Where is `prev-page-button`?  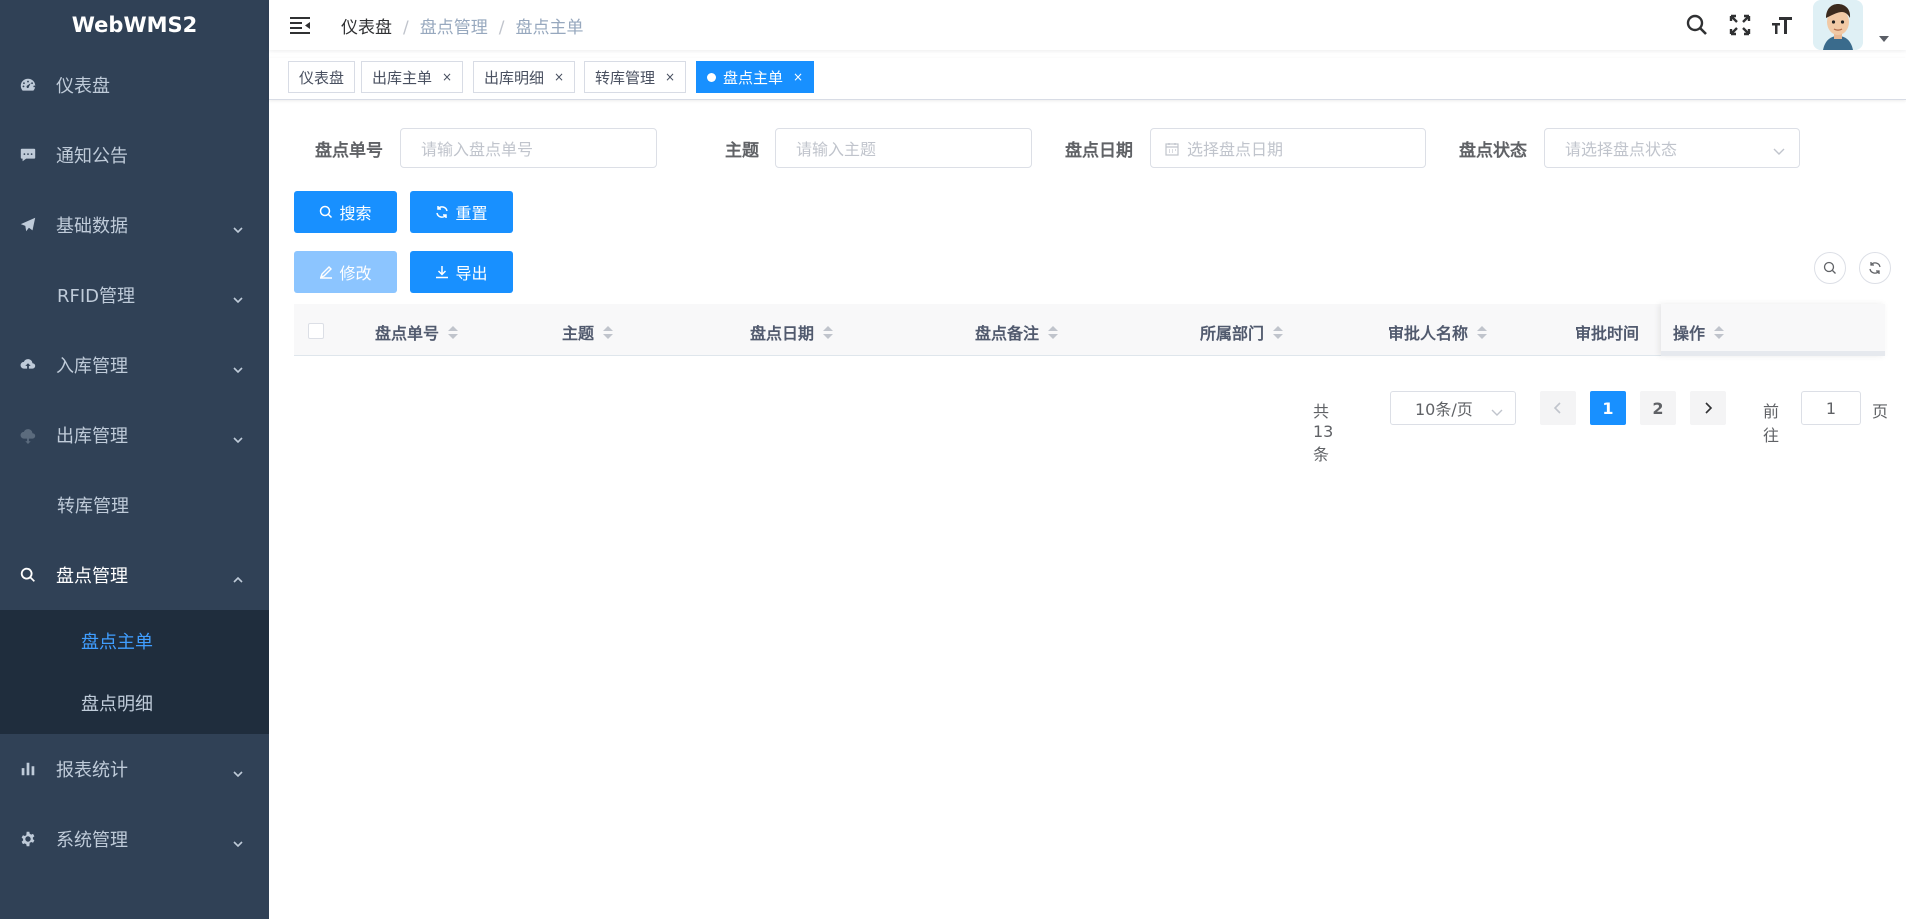 prev-page-button is located at coordinates (1558, 408).